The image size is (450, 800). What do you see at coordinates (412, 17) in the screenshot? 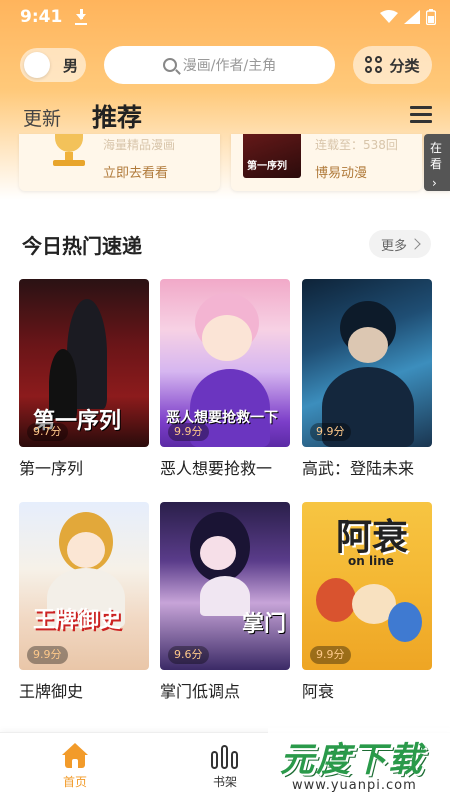
I see `signal-icon` at bounding box center [412, 17].